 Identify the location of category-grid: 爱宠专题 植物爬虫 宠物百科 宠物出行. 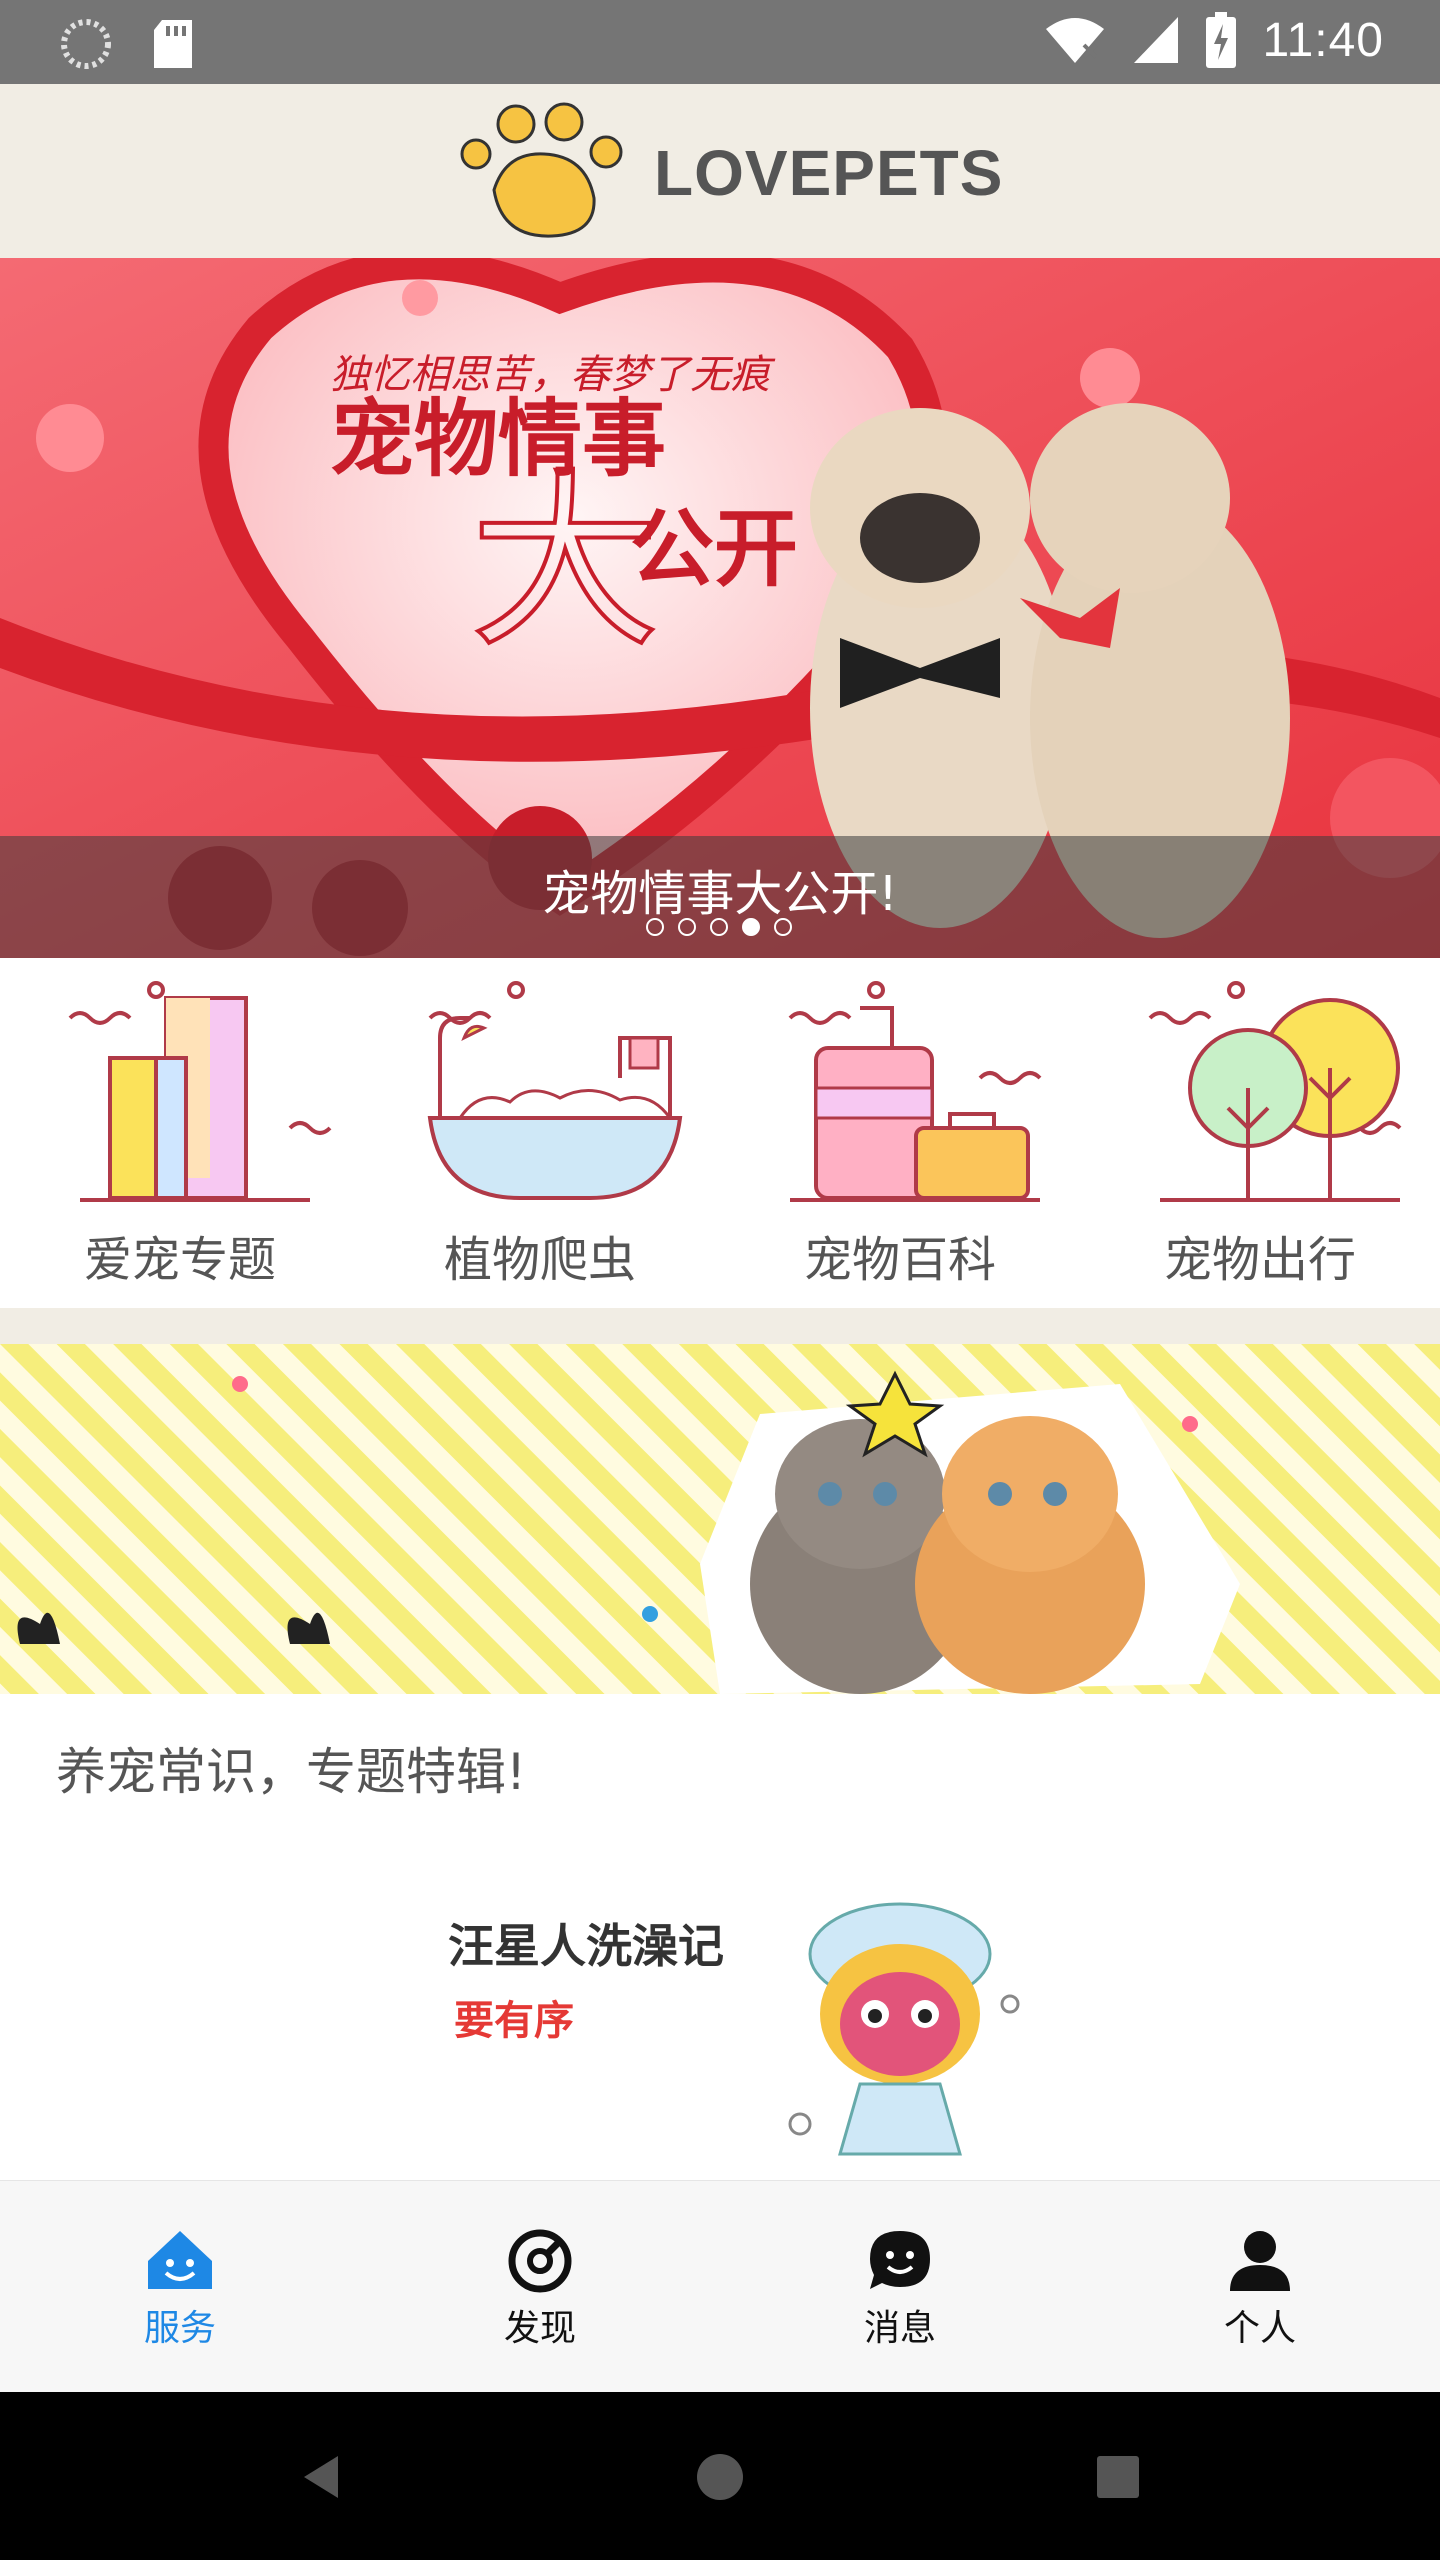
(720, 1133).